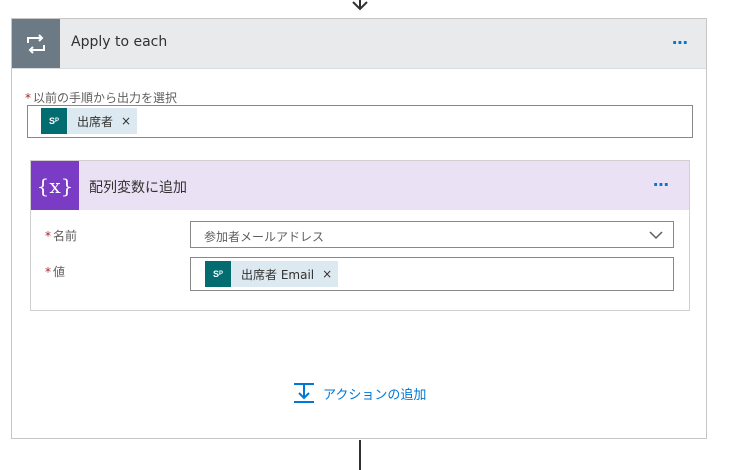 The image size is (751, 470). Describe the element at coordinates (101, 98) in the screenshot. I see `select-output-label: * 以前の手順から出力を選択` at that location.